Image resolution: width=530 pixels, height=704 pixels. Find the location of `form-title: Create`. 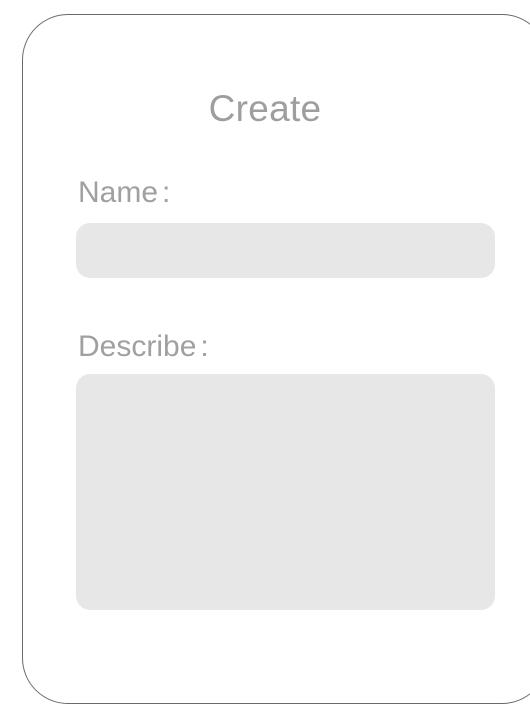

form-title: Create is located at coordinates (265, 108).